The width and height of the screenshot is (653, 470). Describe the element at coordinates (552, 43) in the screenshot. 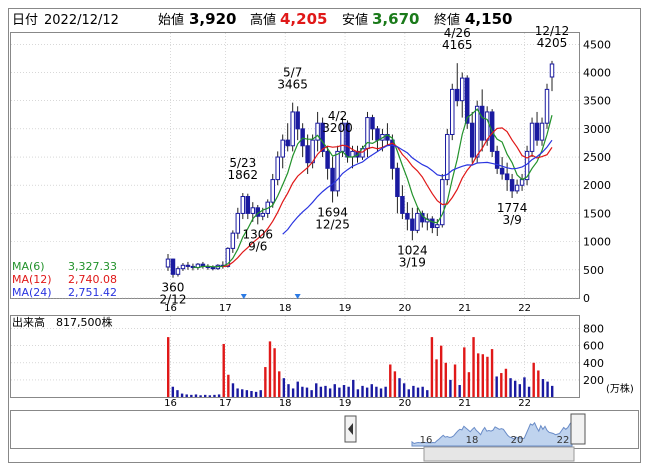

I see `price-annotation: 4205` at that location.